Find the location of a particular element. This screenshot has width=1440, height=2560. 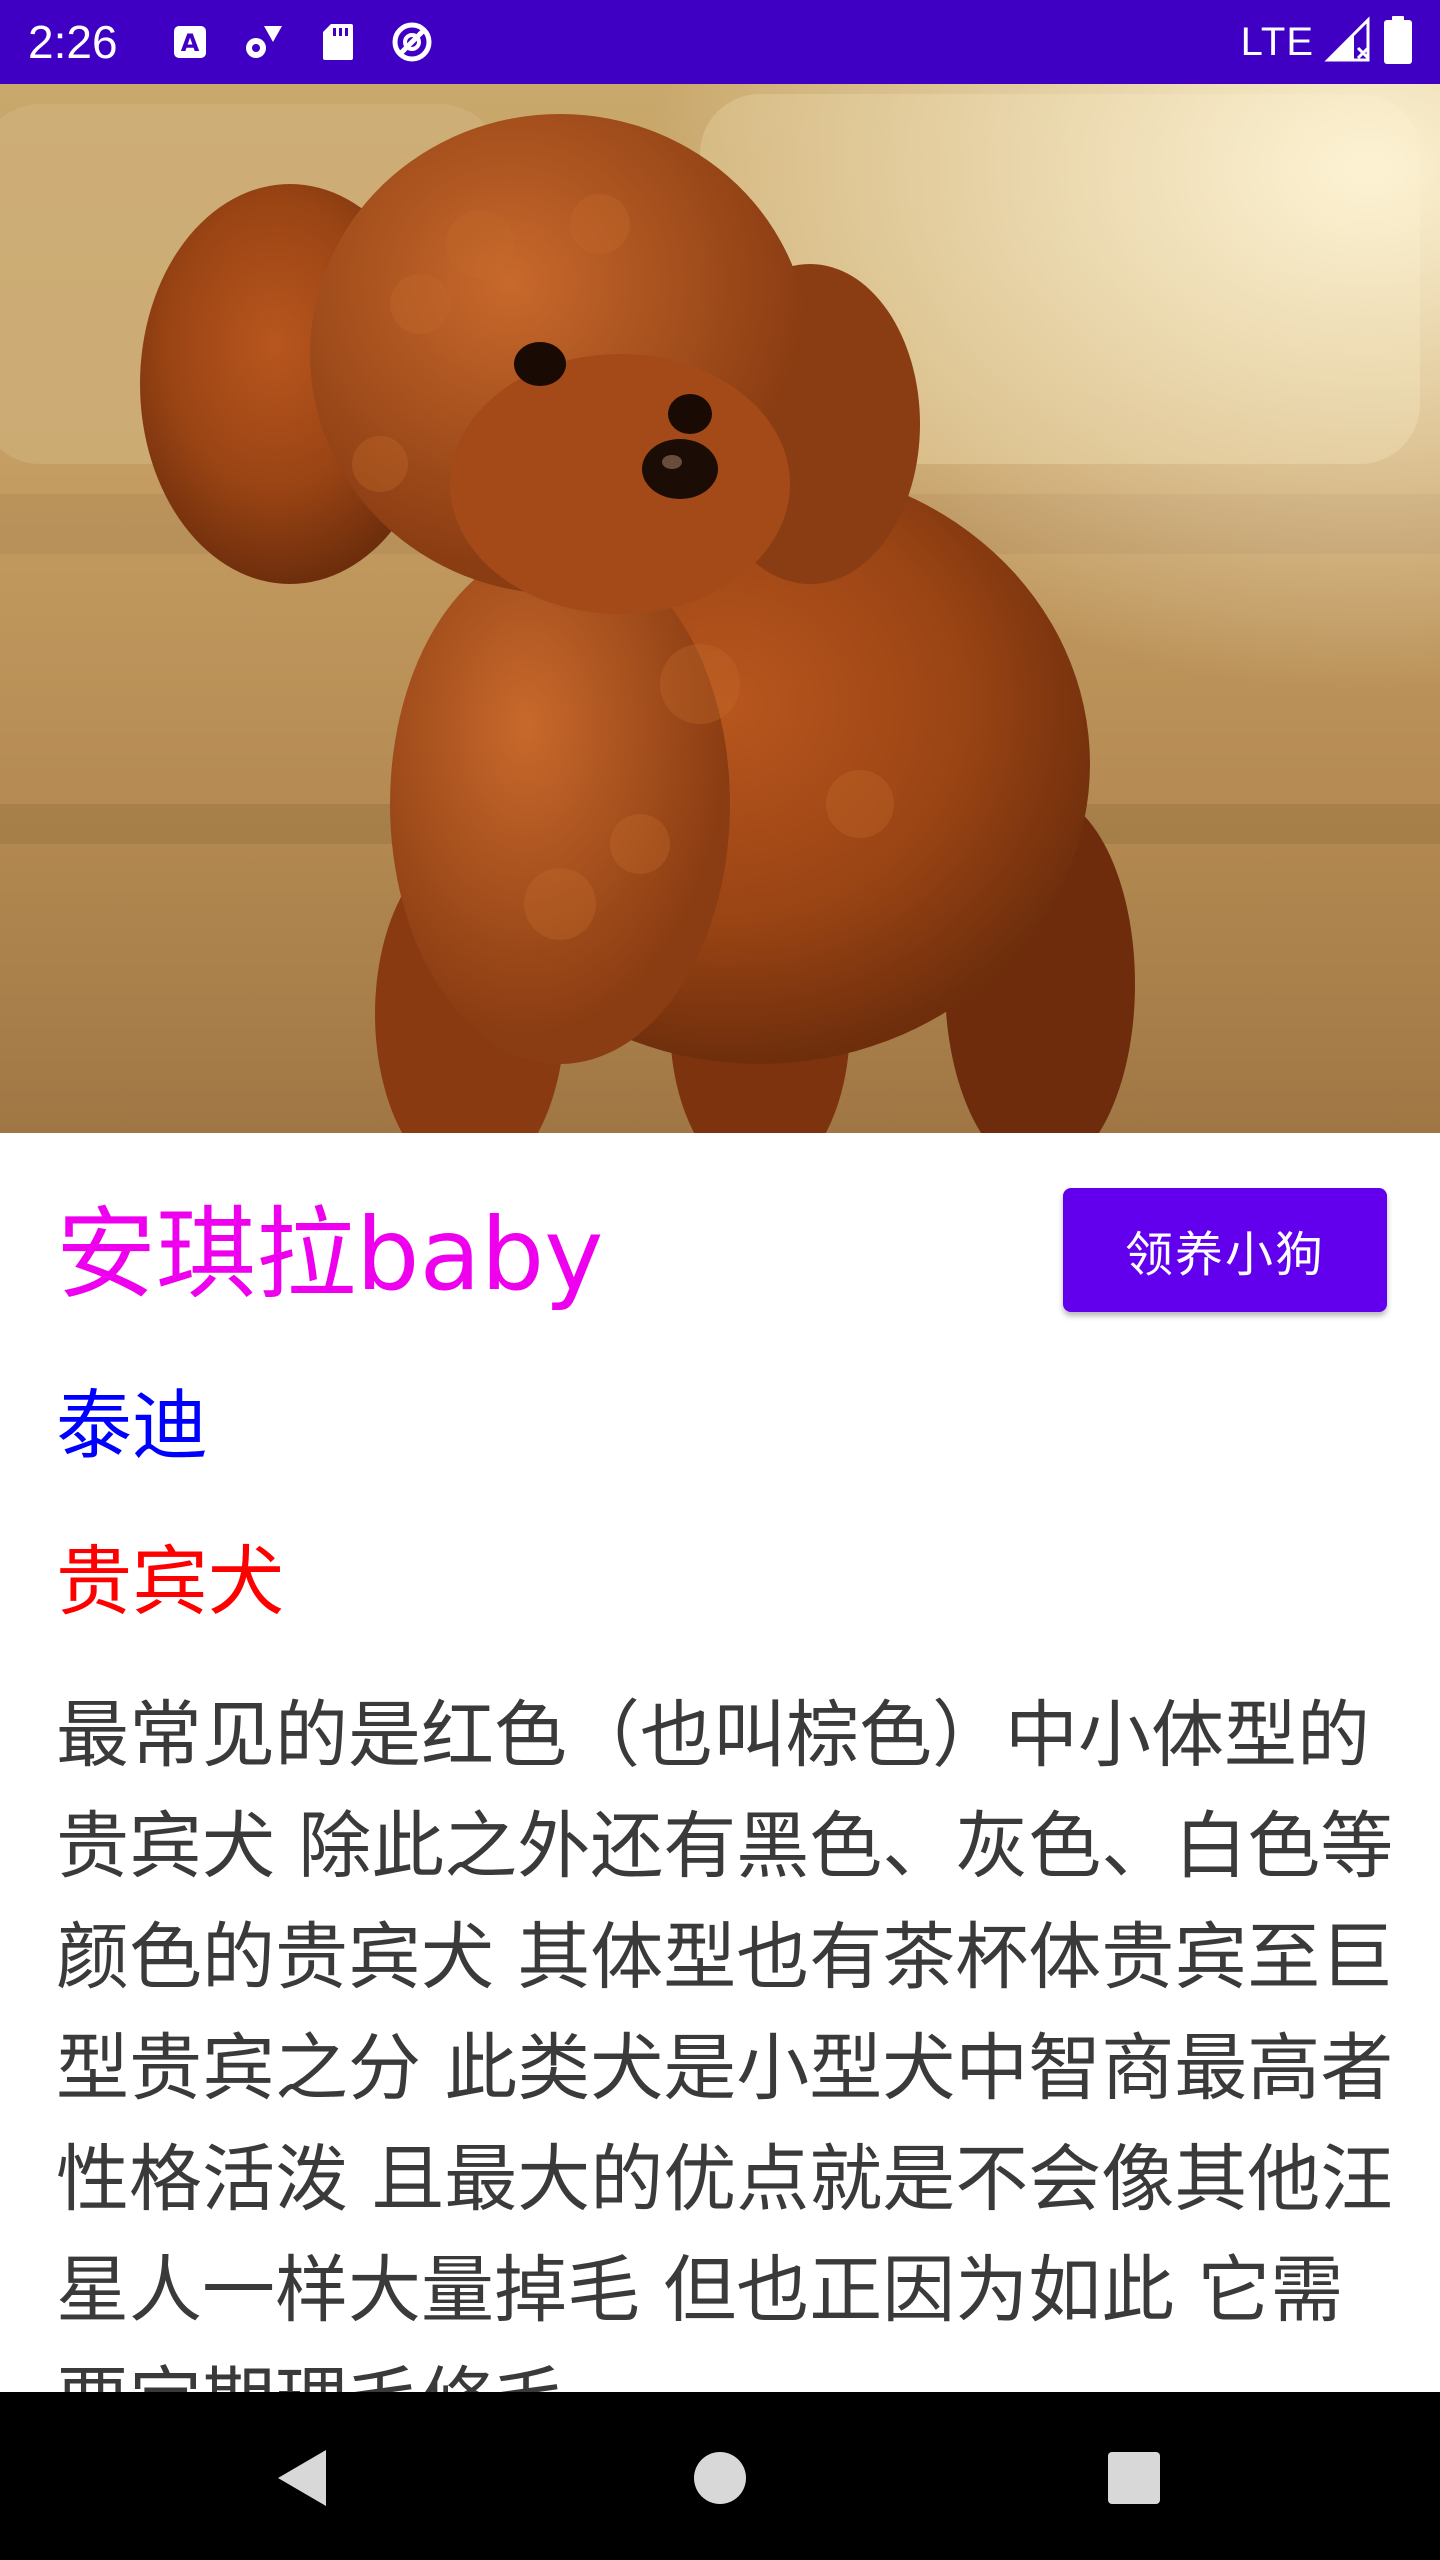

app-a-icon: A is located at coordinates (190, 42).